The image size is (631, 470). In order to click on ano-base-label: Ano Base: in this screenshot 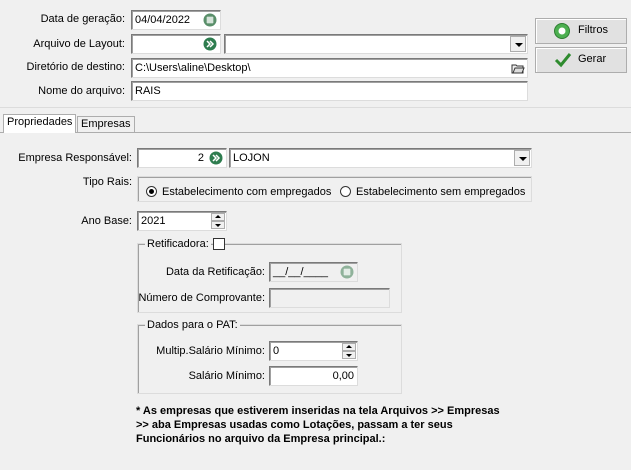, I will do `click(106, 221)`.